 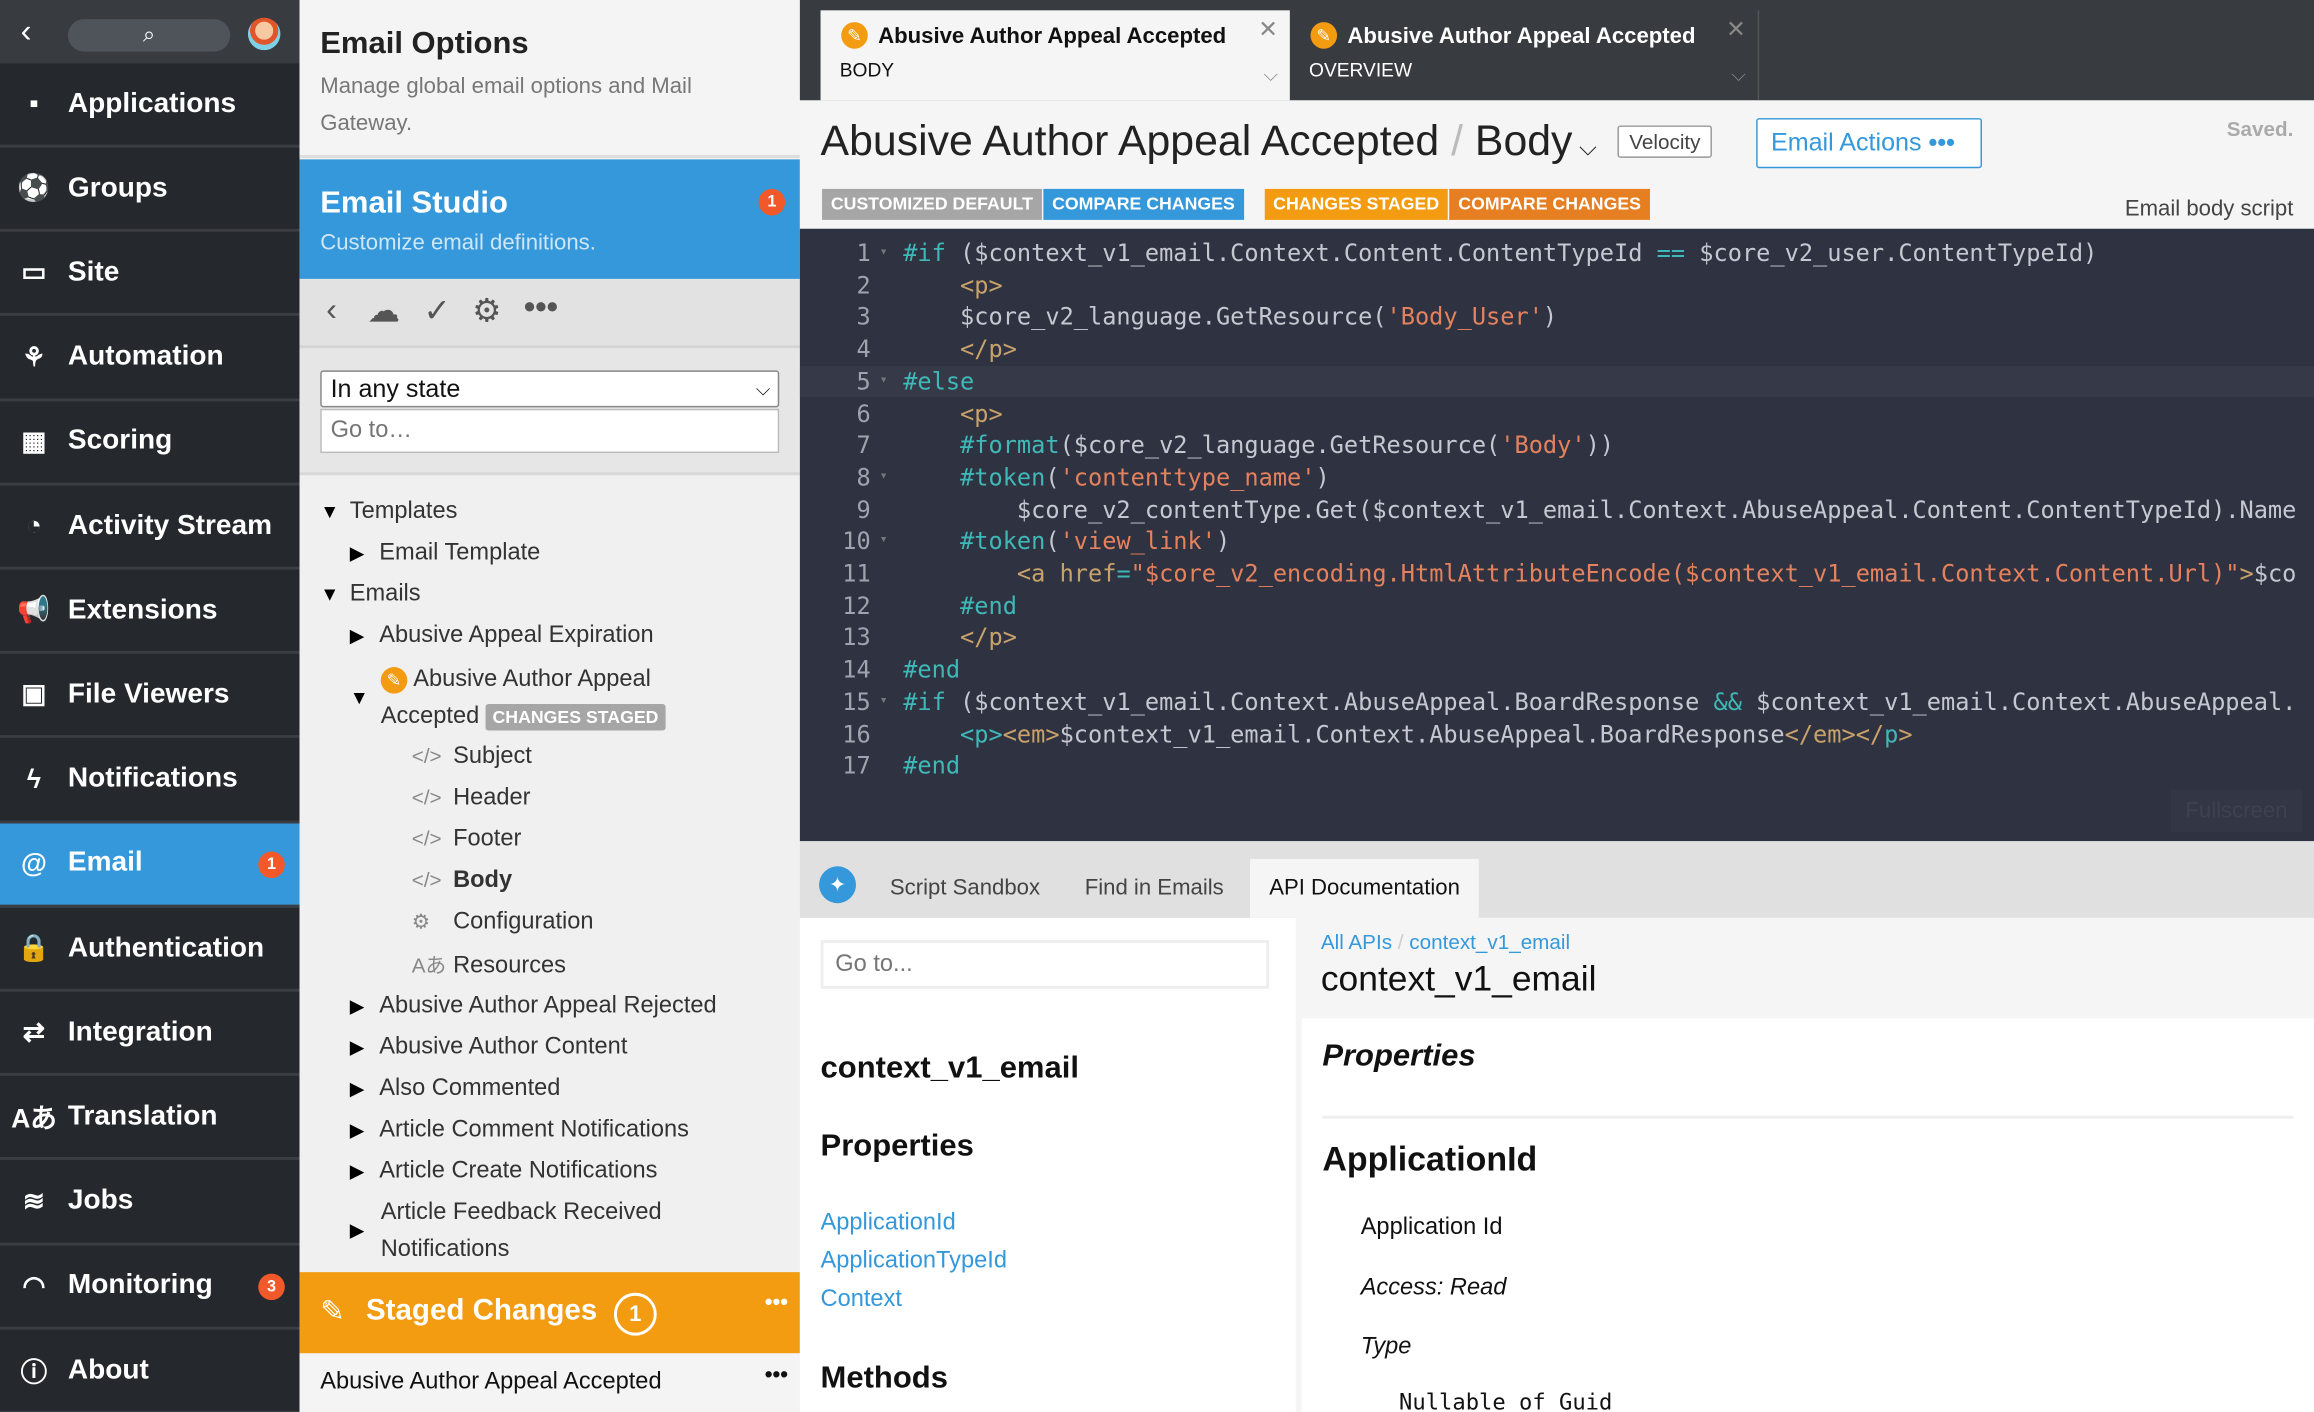 What do you see at coordinates (150, 528) in the screenshot?
I see `sidebar-item-activity-stream: ◔ Activity Stream` at bounding box center [150, 528].